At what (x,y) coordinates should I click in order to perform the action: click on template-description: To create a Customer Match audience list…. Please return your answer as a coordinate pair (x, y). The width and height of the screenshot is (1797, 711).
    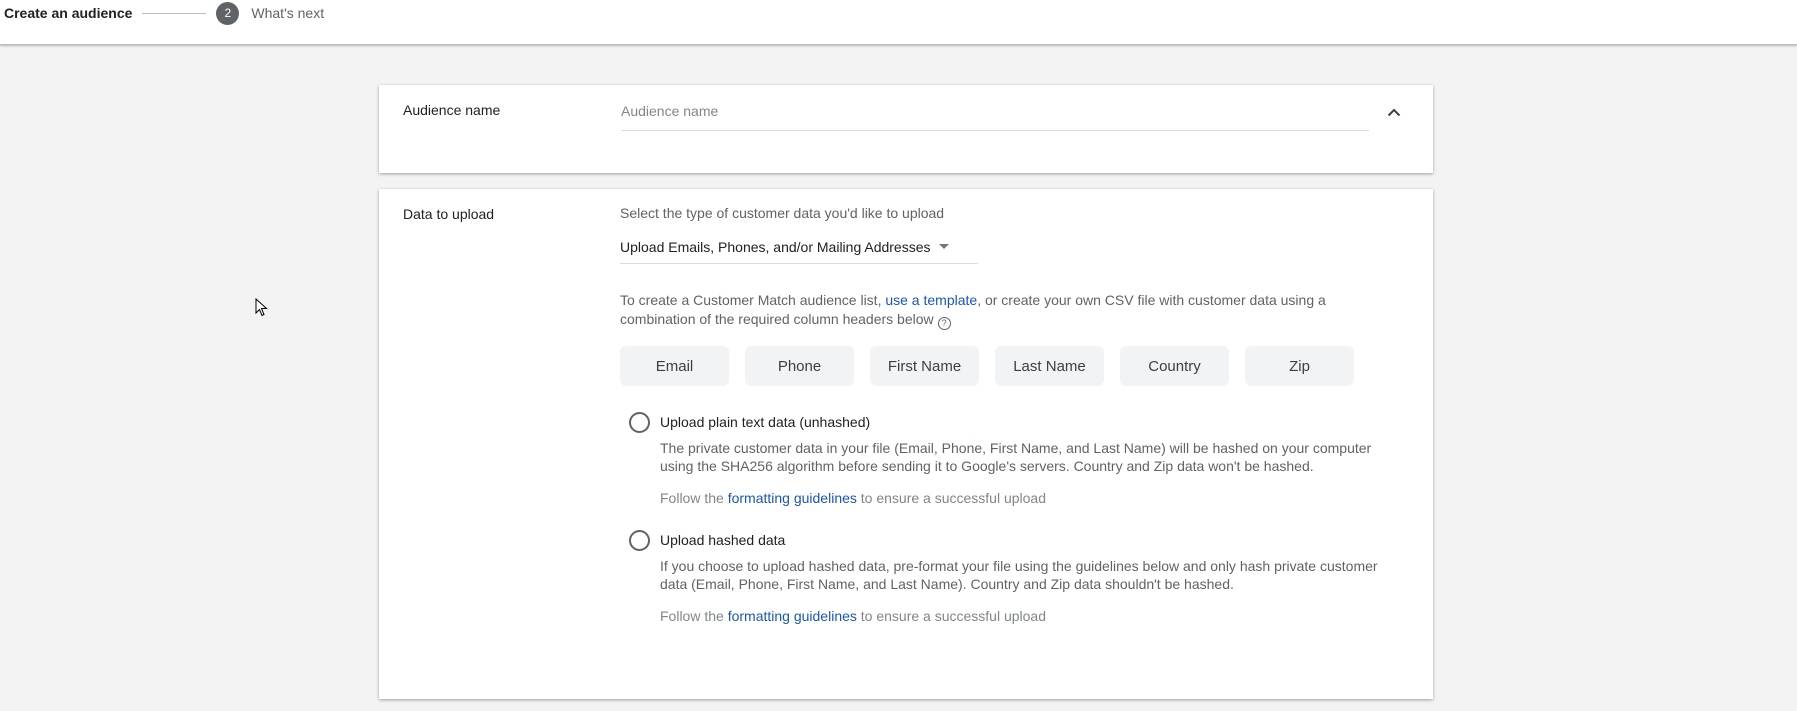
    Looking at the image, I should click on (1010, 310).